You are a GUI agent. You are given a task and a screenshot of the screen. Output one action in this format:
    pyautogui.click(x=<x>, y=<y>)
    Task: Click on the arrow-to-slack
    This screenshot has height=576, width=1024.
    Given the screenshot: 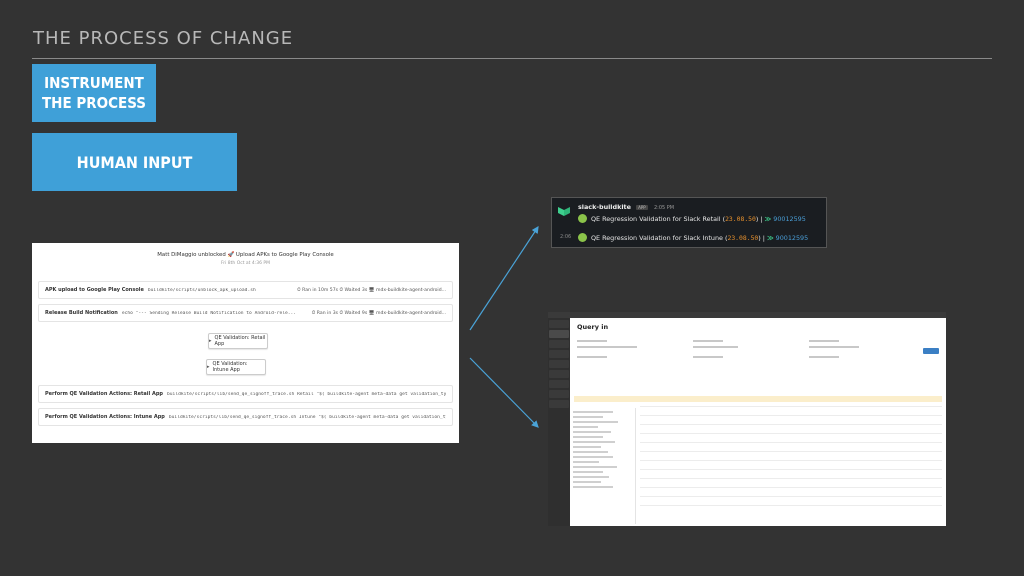 What is the action you would take?
    pyautogui.click(x=504, y=278)
    